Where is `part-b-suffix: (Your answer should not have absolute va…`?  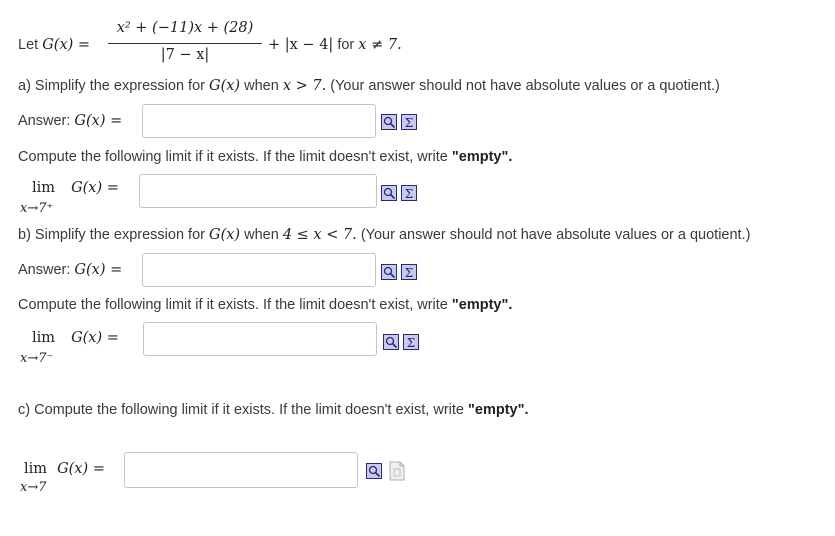 part-b-suffix: (Your answer should not have absolute va… is located at coordinates (555, 235).